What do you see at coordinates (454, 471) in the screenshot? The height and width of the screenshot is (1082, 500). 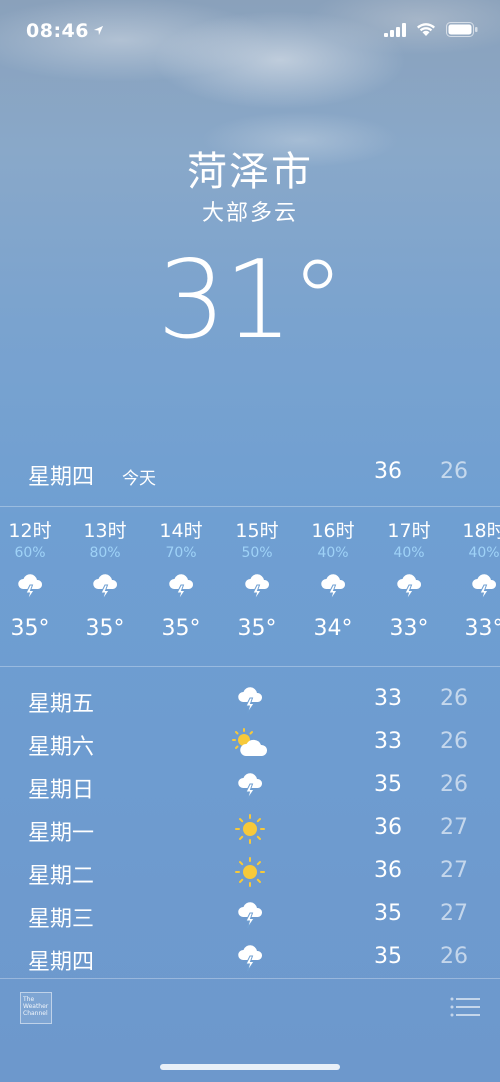 I see `today-low: 26` at bounding box center [454, 471].